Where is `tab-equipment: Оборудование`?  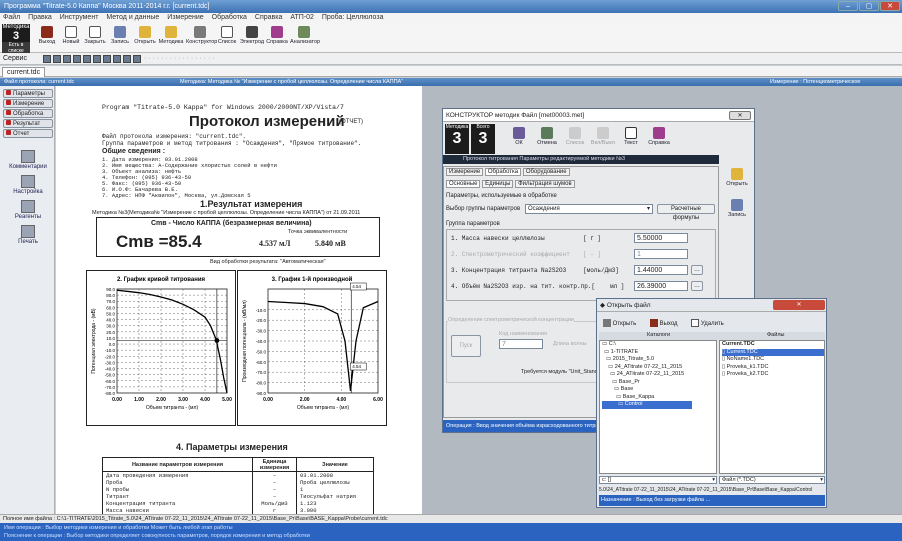
tab-equipment: Оборудование is located at coordinates (546, 172).